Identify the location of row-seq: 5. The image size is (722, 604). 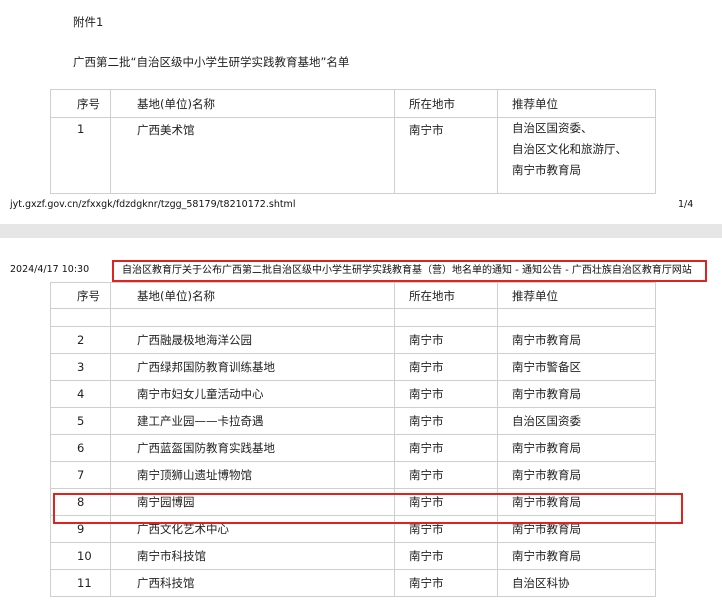
(80, 421).